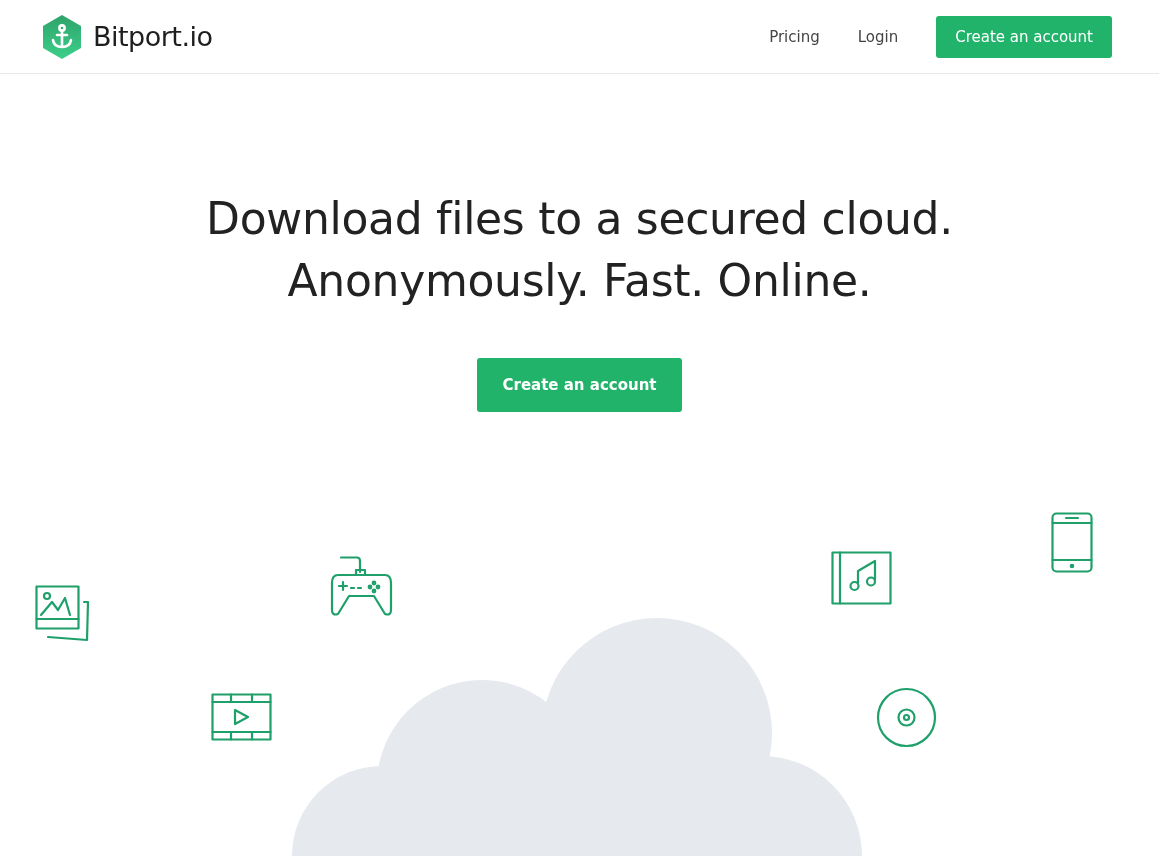 Image resolution: width=1159 pixels, height=856 pixels. I want to click on brand-name: Bitport.io, so click(153, 36).